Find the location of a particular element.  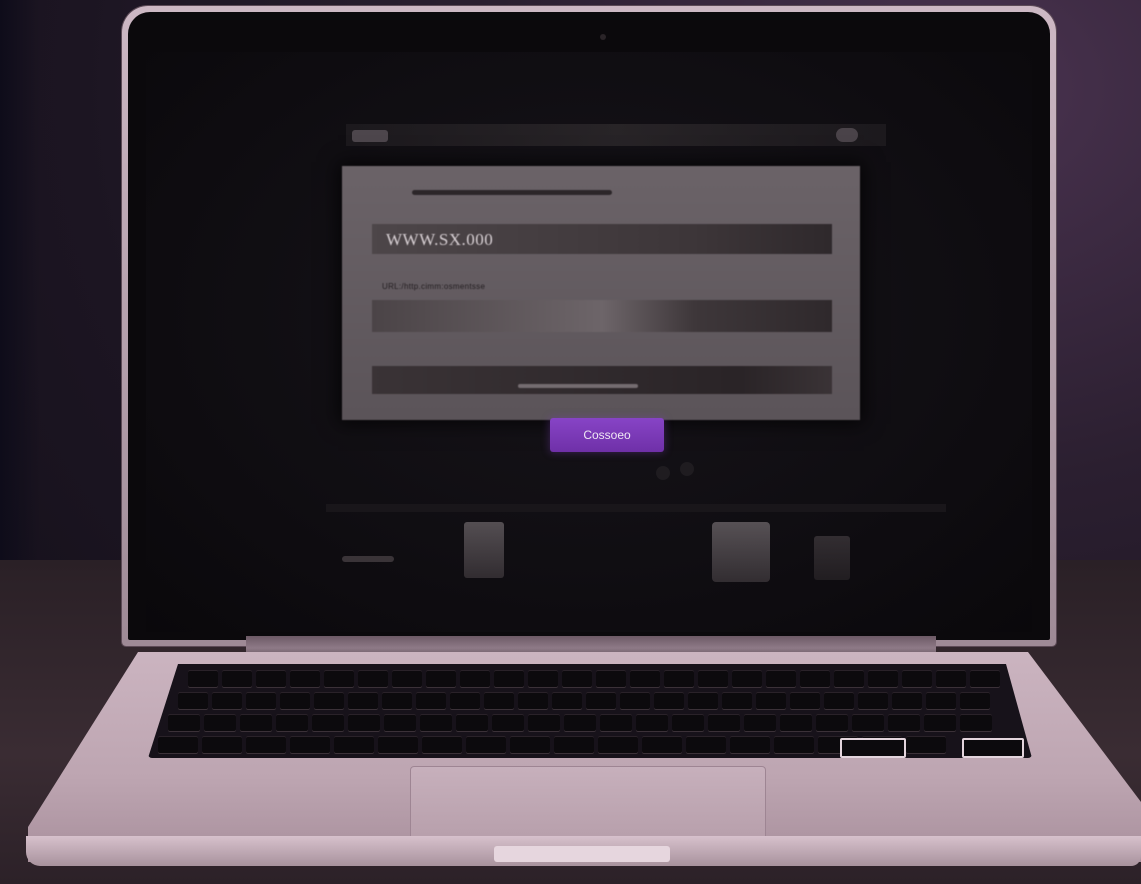

third-input is located at coordinates (602, 380).